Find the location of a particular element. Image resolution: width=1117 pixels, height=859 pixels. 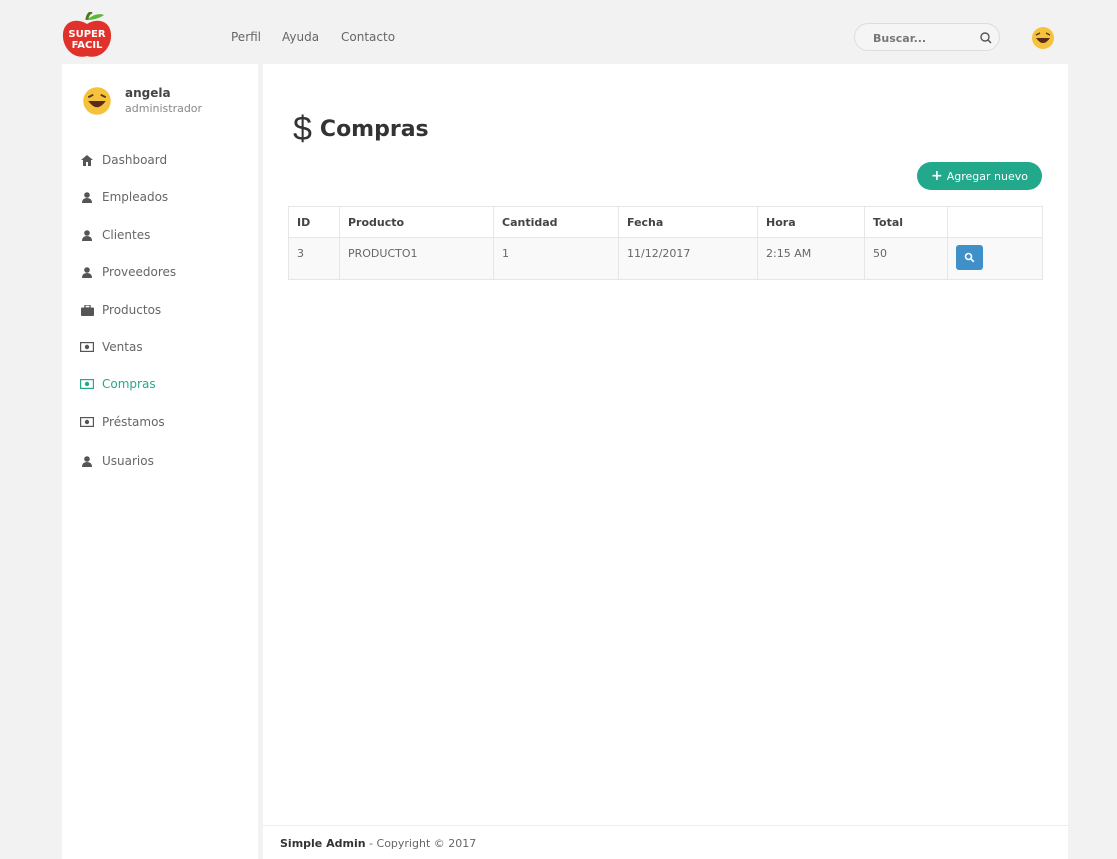

sidebar-item-label: Proveedores is located at coordinates (139, 272).